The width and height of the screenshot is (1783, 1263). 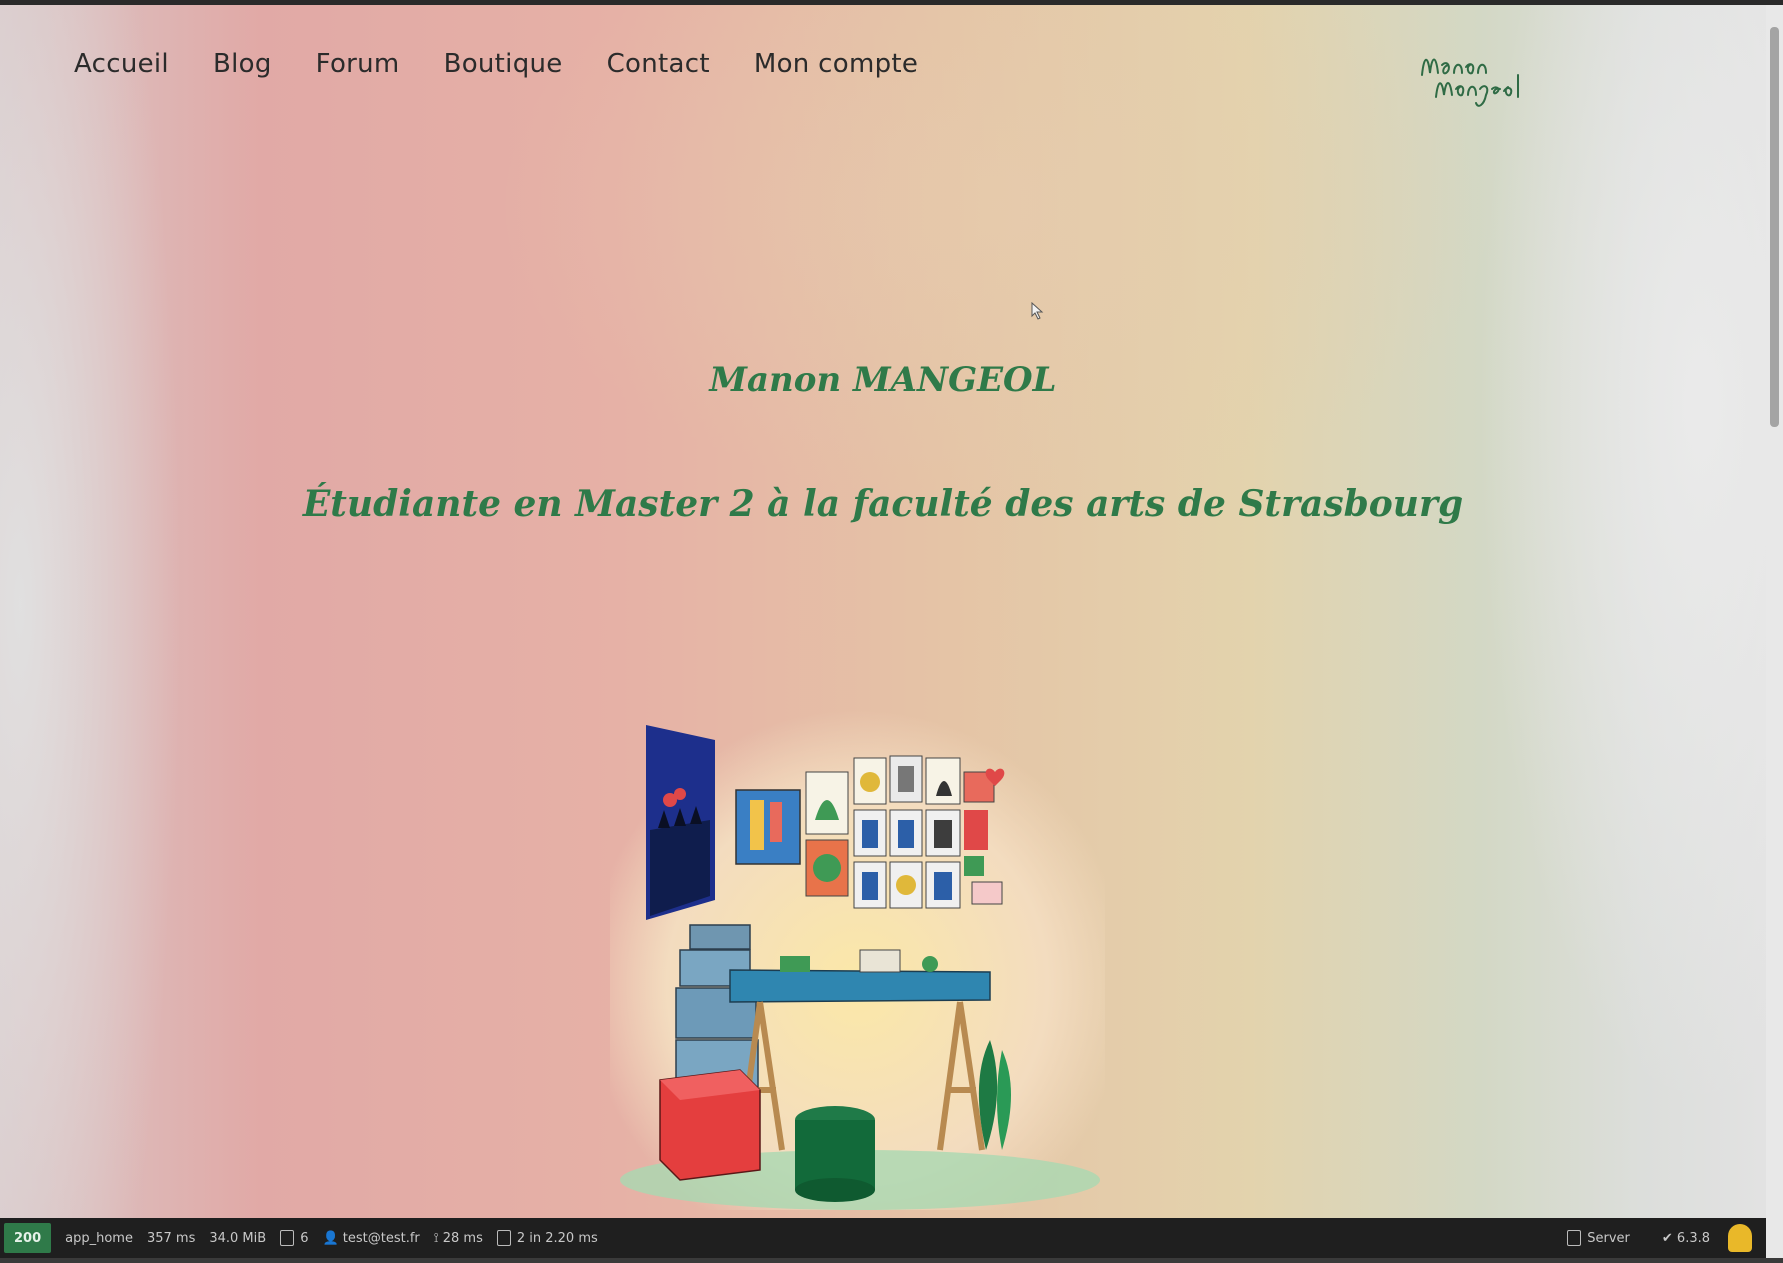 What do you see at coordinates (557, 1238) in the screenshot?
I see `database-label: 2 in 2.20 ms` at bounding box center [557, 1238].